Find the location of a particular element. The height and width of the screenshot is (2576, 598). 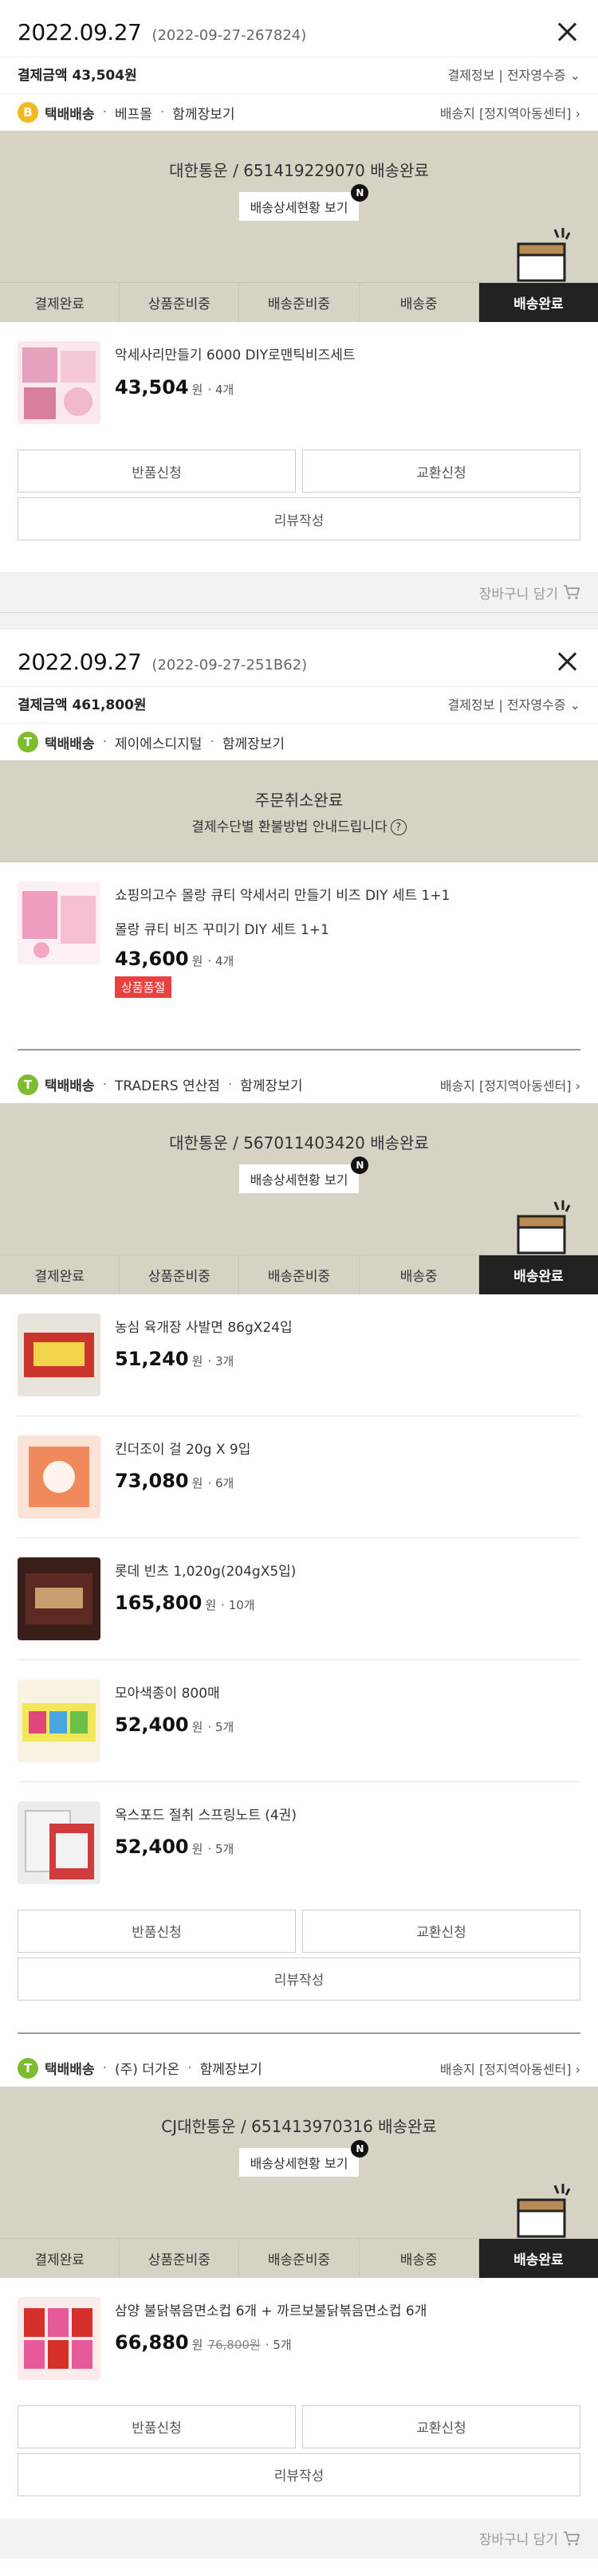

product-price: 66,880 is located at coordinates (152, 2342).